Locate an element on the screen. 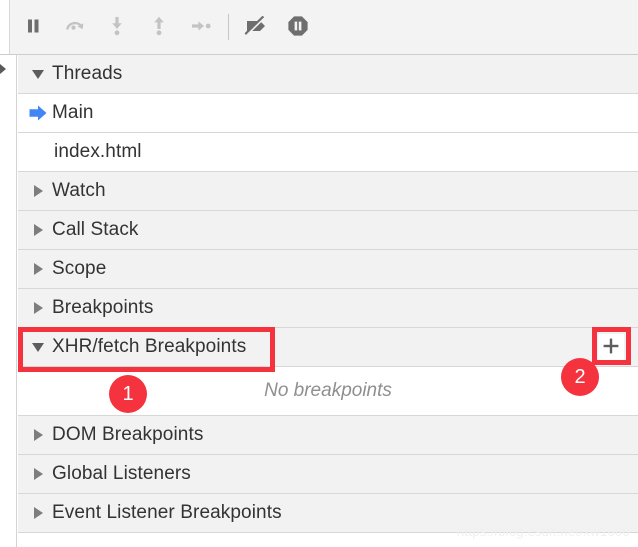 The width and height of the screenshot is (638, 547). step-button is located at coordinates (201, 27).